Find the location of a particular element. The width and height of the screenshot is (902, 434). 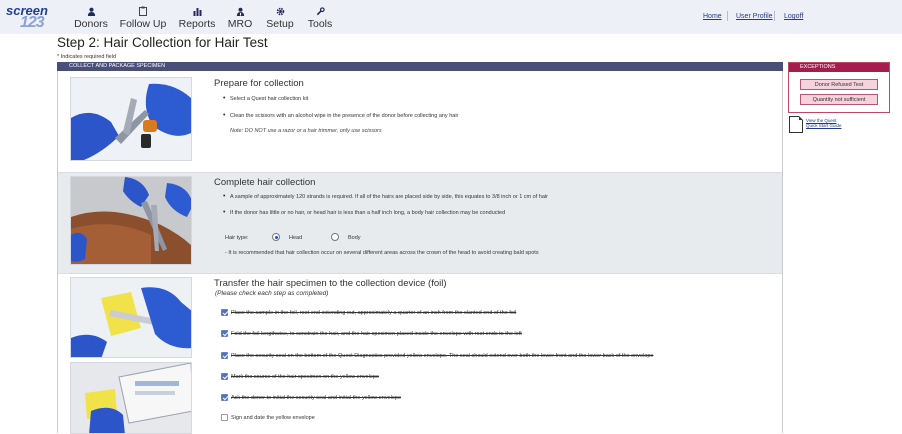

nav-reports: Reports is located at coordinates (197, 17).